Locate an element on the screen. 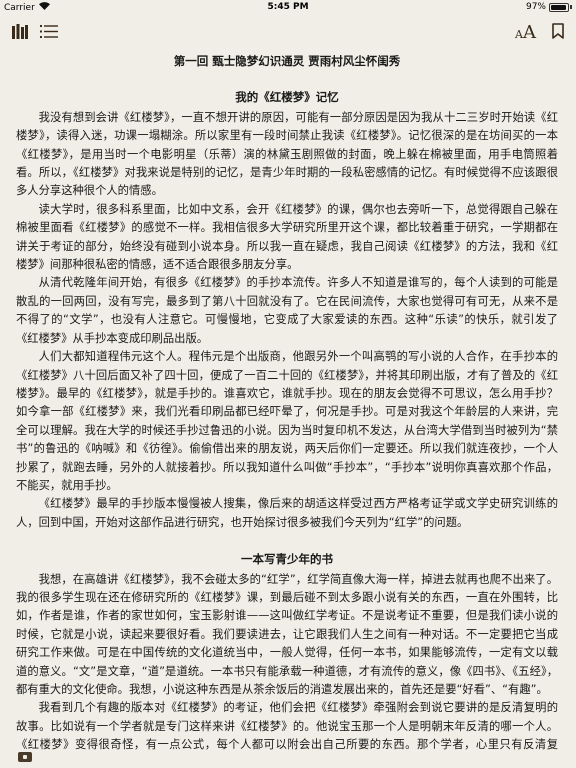 The height and width of the screenshot is (768, 576). battery-percent: 97% is located at coordinates (535, 7).